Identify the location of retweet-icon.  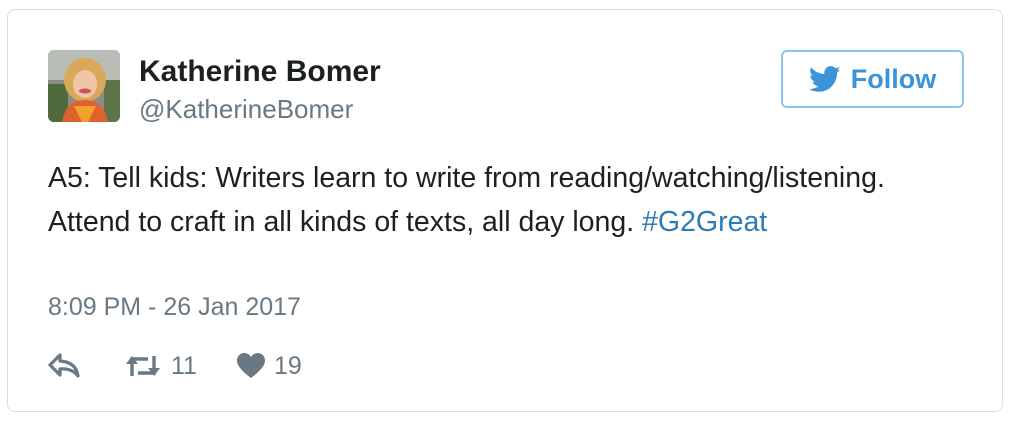
(143, 366).